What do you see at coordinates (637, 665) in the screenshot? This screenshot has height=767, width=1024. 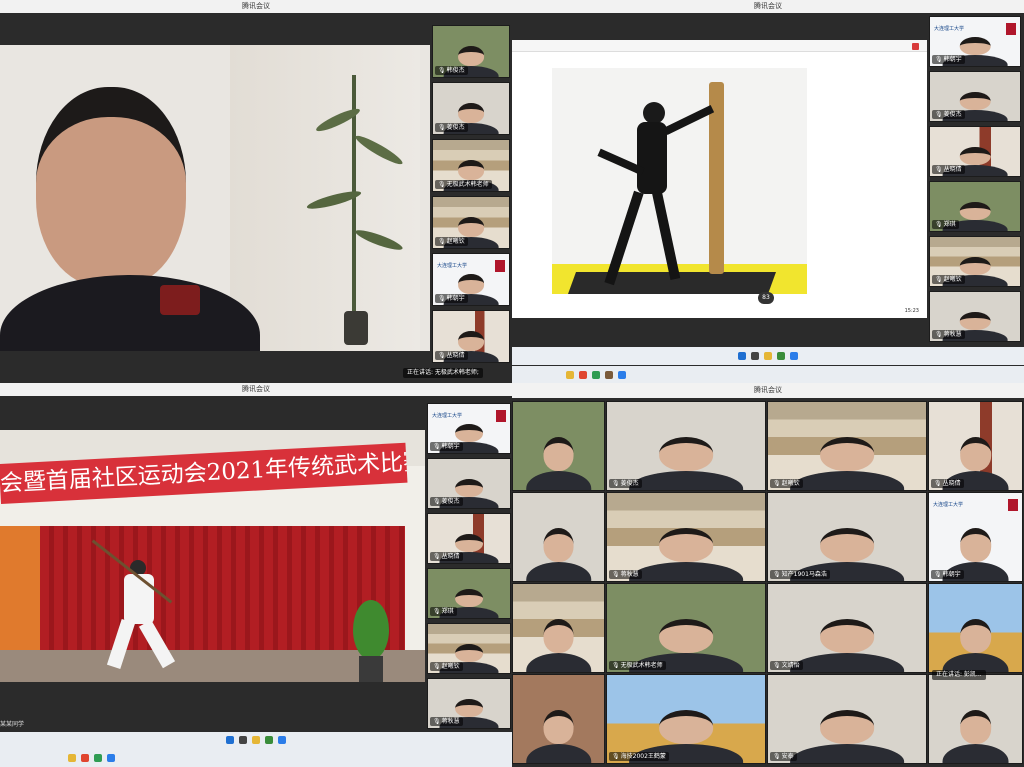 I see `participant-name: 🎙无极武术韩老师` at bounding box center [637, 665].